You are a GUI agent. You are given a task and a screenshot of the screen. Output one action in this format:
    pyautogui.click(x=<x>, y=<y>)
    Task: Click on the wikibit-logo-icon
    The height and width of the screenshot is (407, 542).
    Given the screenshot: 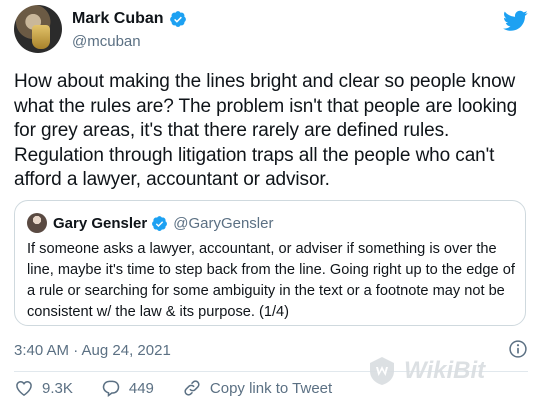 What is the action you would take?
    pyautogui.click(x=382, y=371)
    